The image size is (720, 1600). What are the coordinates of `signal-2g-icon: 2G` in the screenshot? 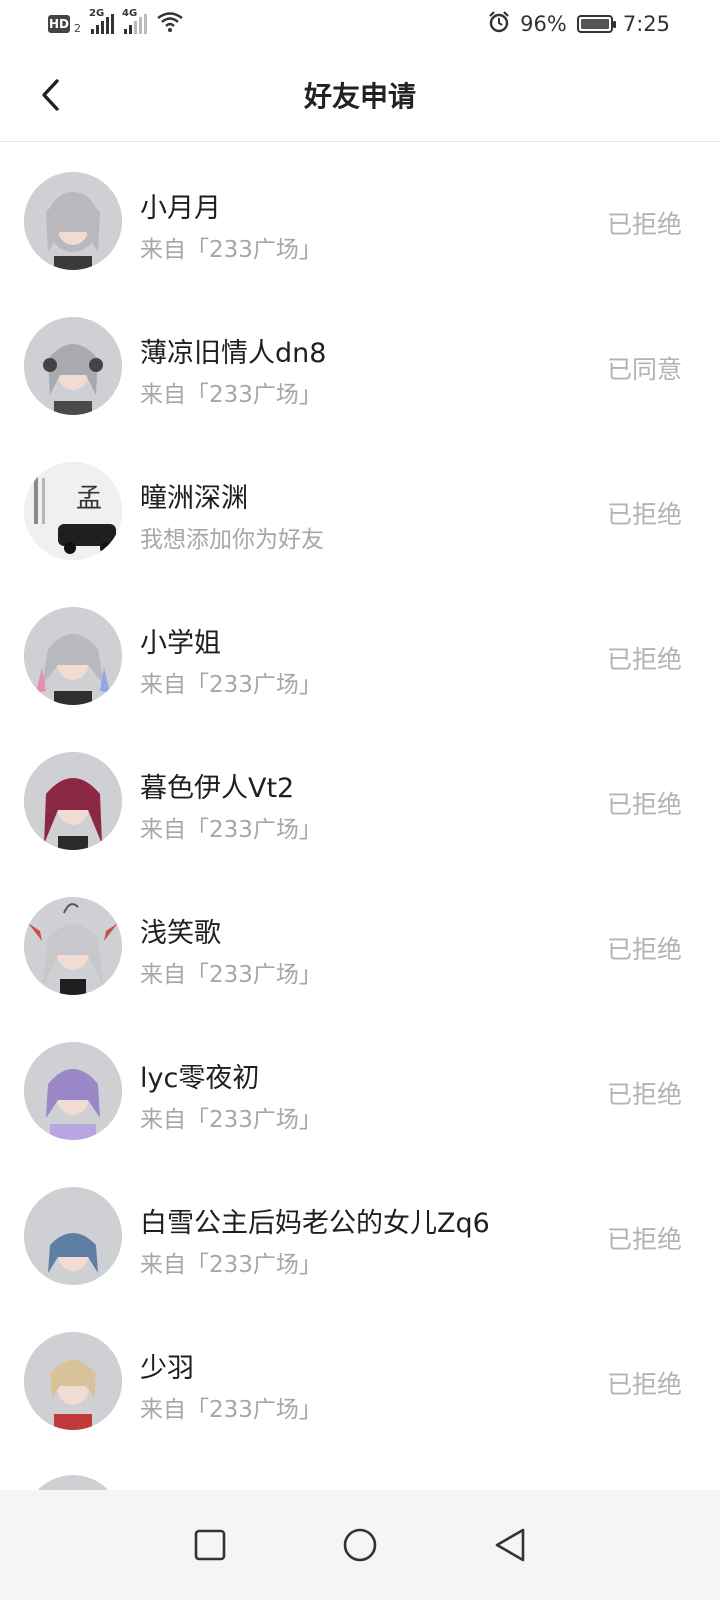 It's located at (101, 21).